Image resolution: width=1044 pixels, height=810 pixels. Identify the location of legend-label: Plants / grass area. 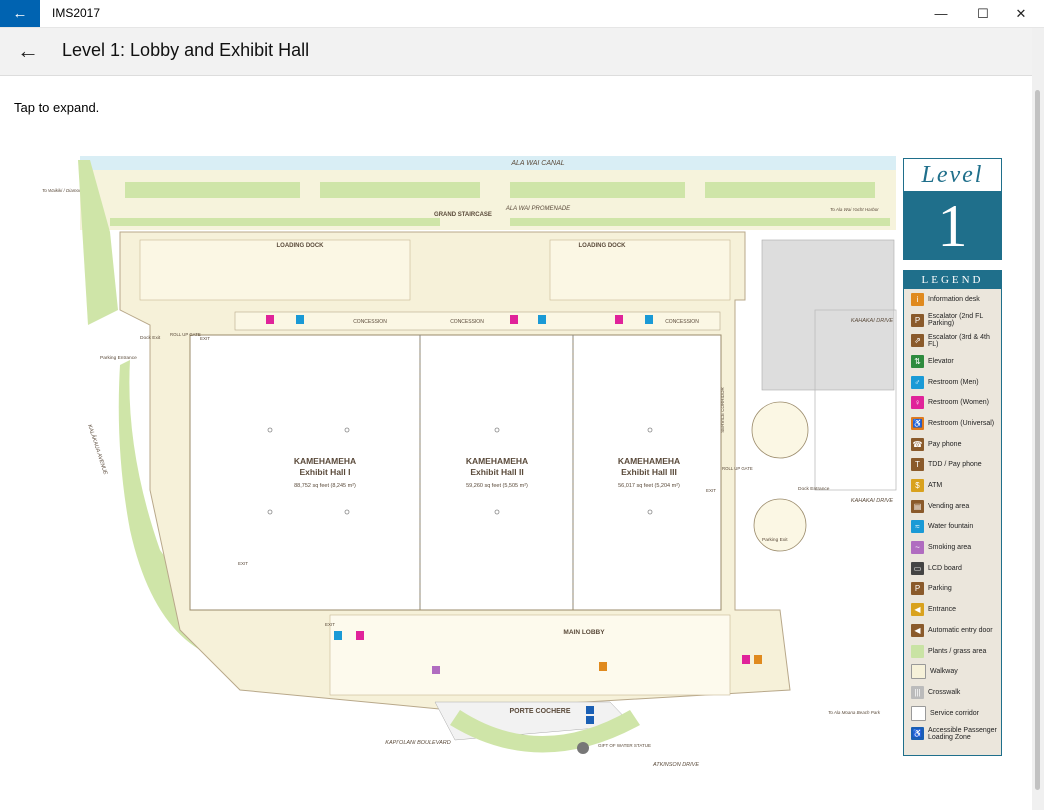
(957, 651).